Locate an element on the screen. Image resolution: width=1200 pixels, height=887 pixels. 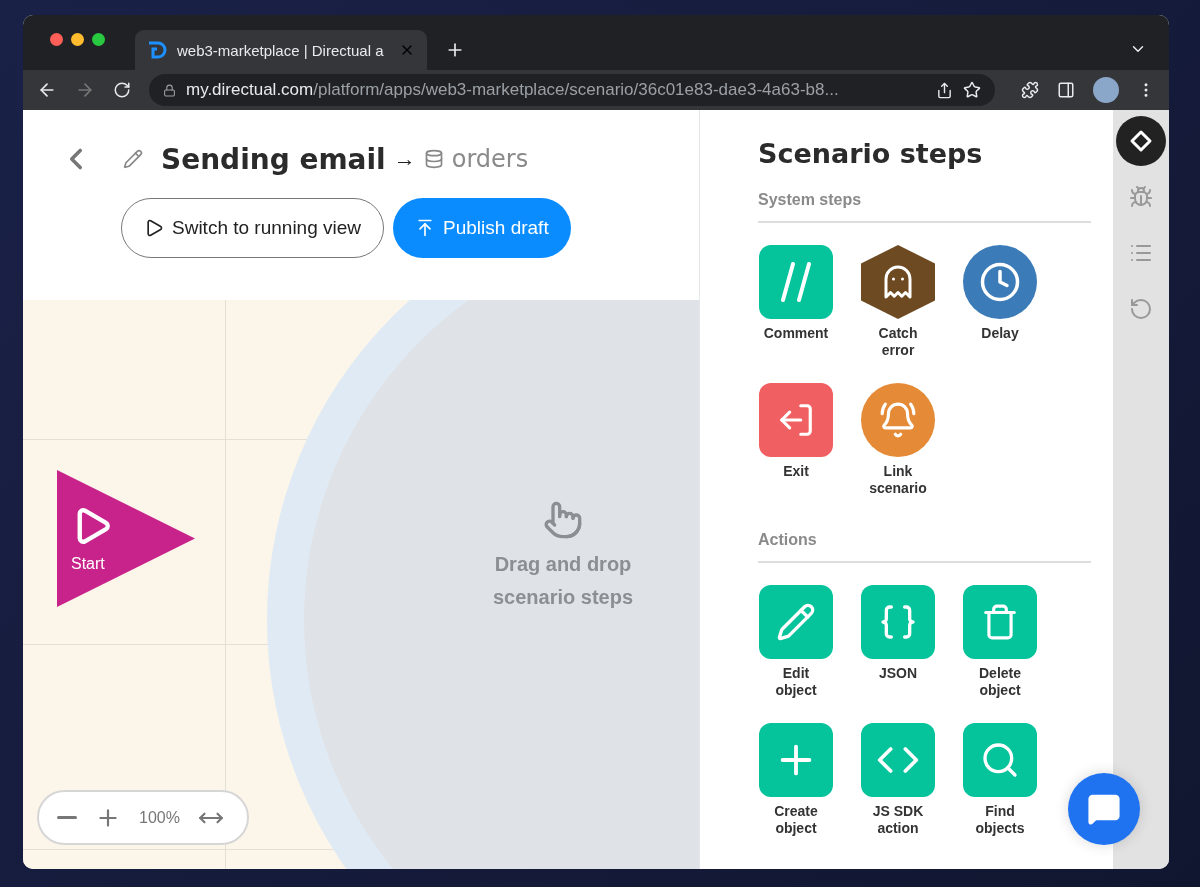
zoom-out-button is located at coordinates (67, 817).